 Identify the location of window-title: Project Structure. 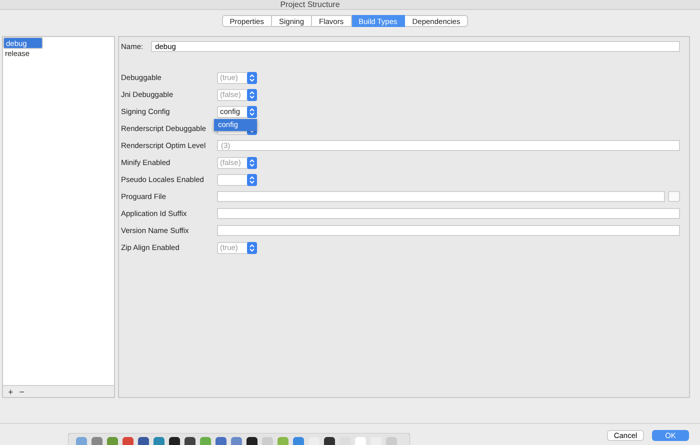
(310, 4).